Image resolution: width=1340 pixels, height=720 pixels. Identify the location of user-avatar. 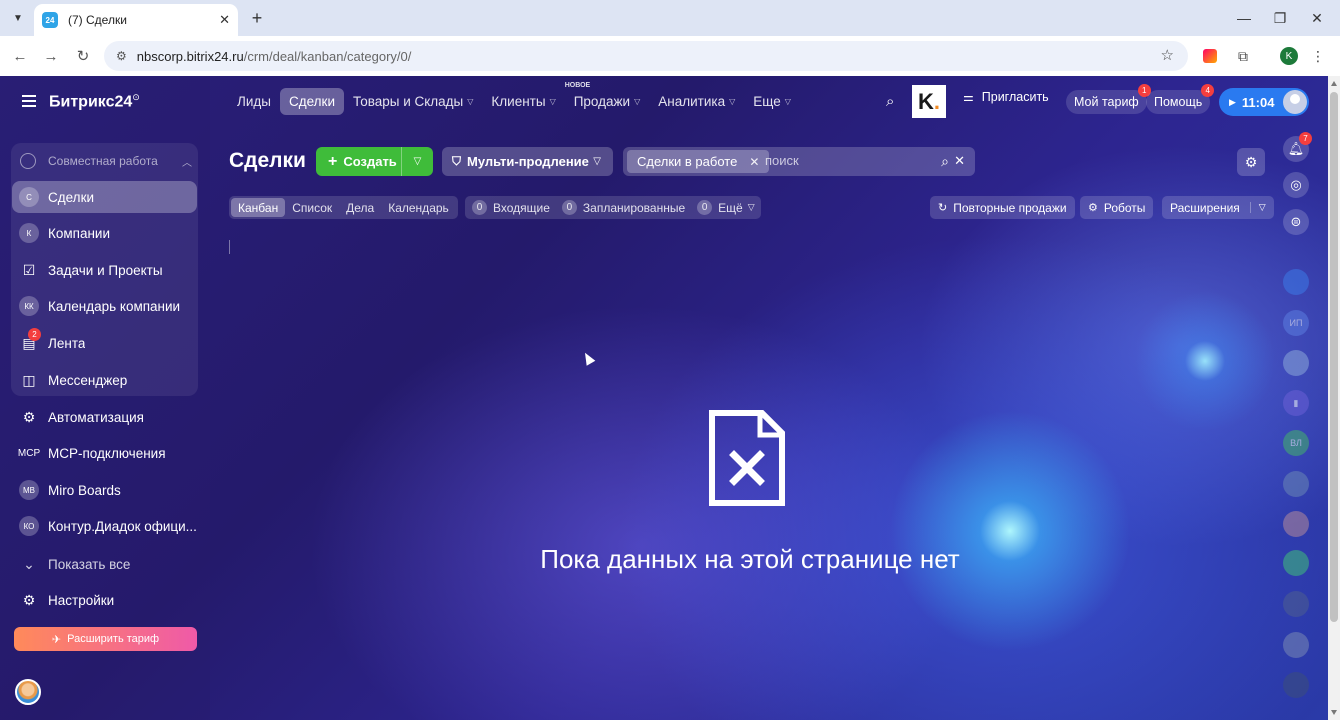
(28, 692).